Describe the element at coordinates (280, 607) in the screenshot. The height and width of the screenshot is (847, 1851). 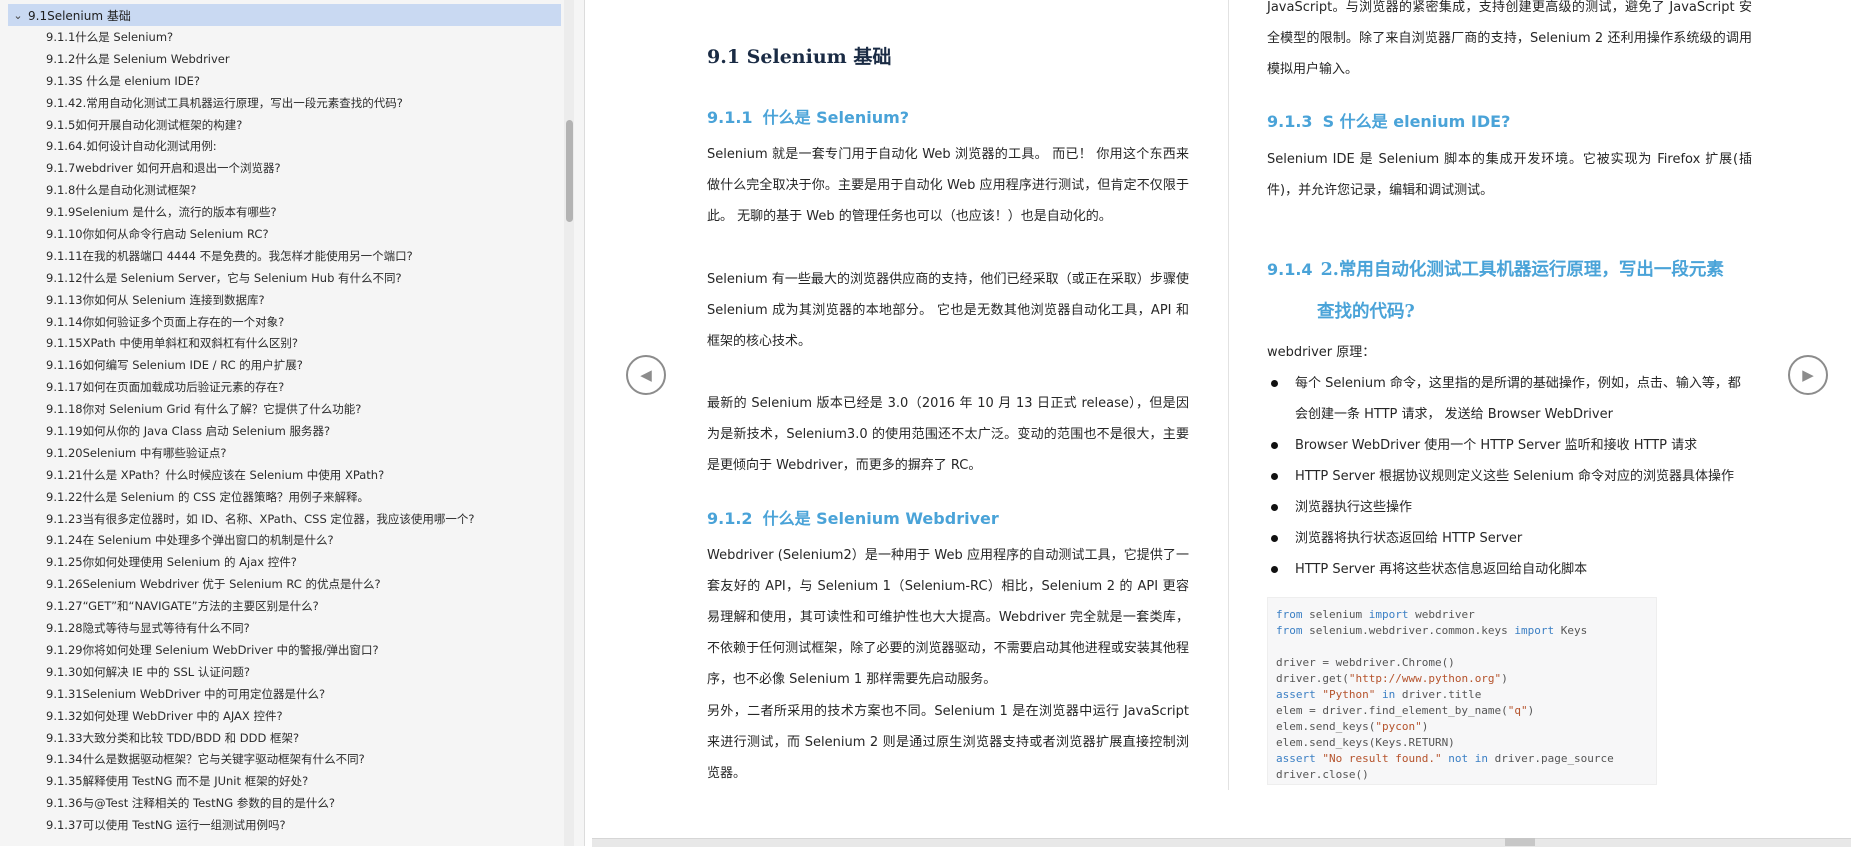
I see `outline-item: 9.1.27“GET”和“NAVIGATE”方法的主要区别是什么?` at that location.